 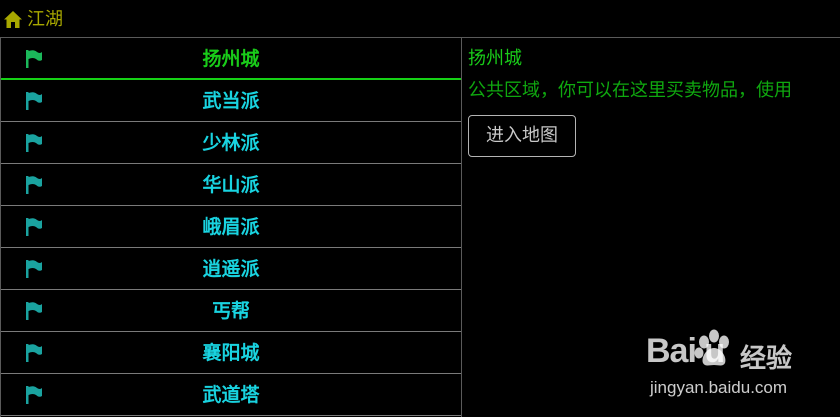 I want to click on list-item-label: 武道塔, so click(x=231, y=395).